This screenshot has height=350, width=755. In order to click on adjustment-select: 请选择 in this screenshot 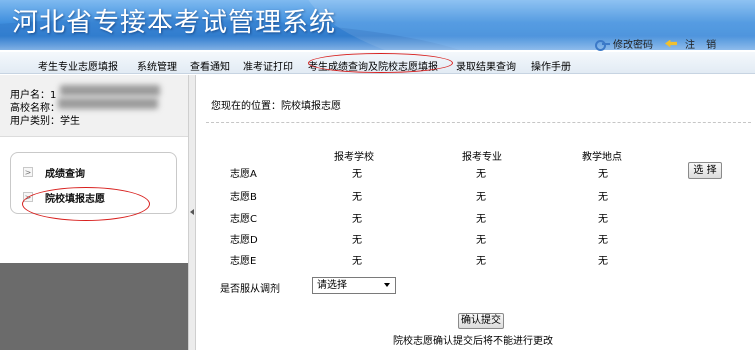, I will do `click(354, 285)`.